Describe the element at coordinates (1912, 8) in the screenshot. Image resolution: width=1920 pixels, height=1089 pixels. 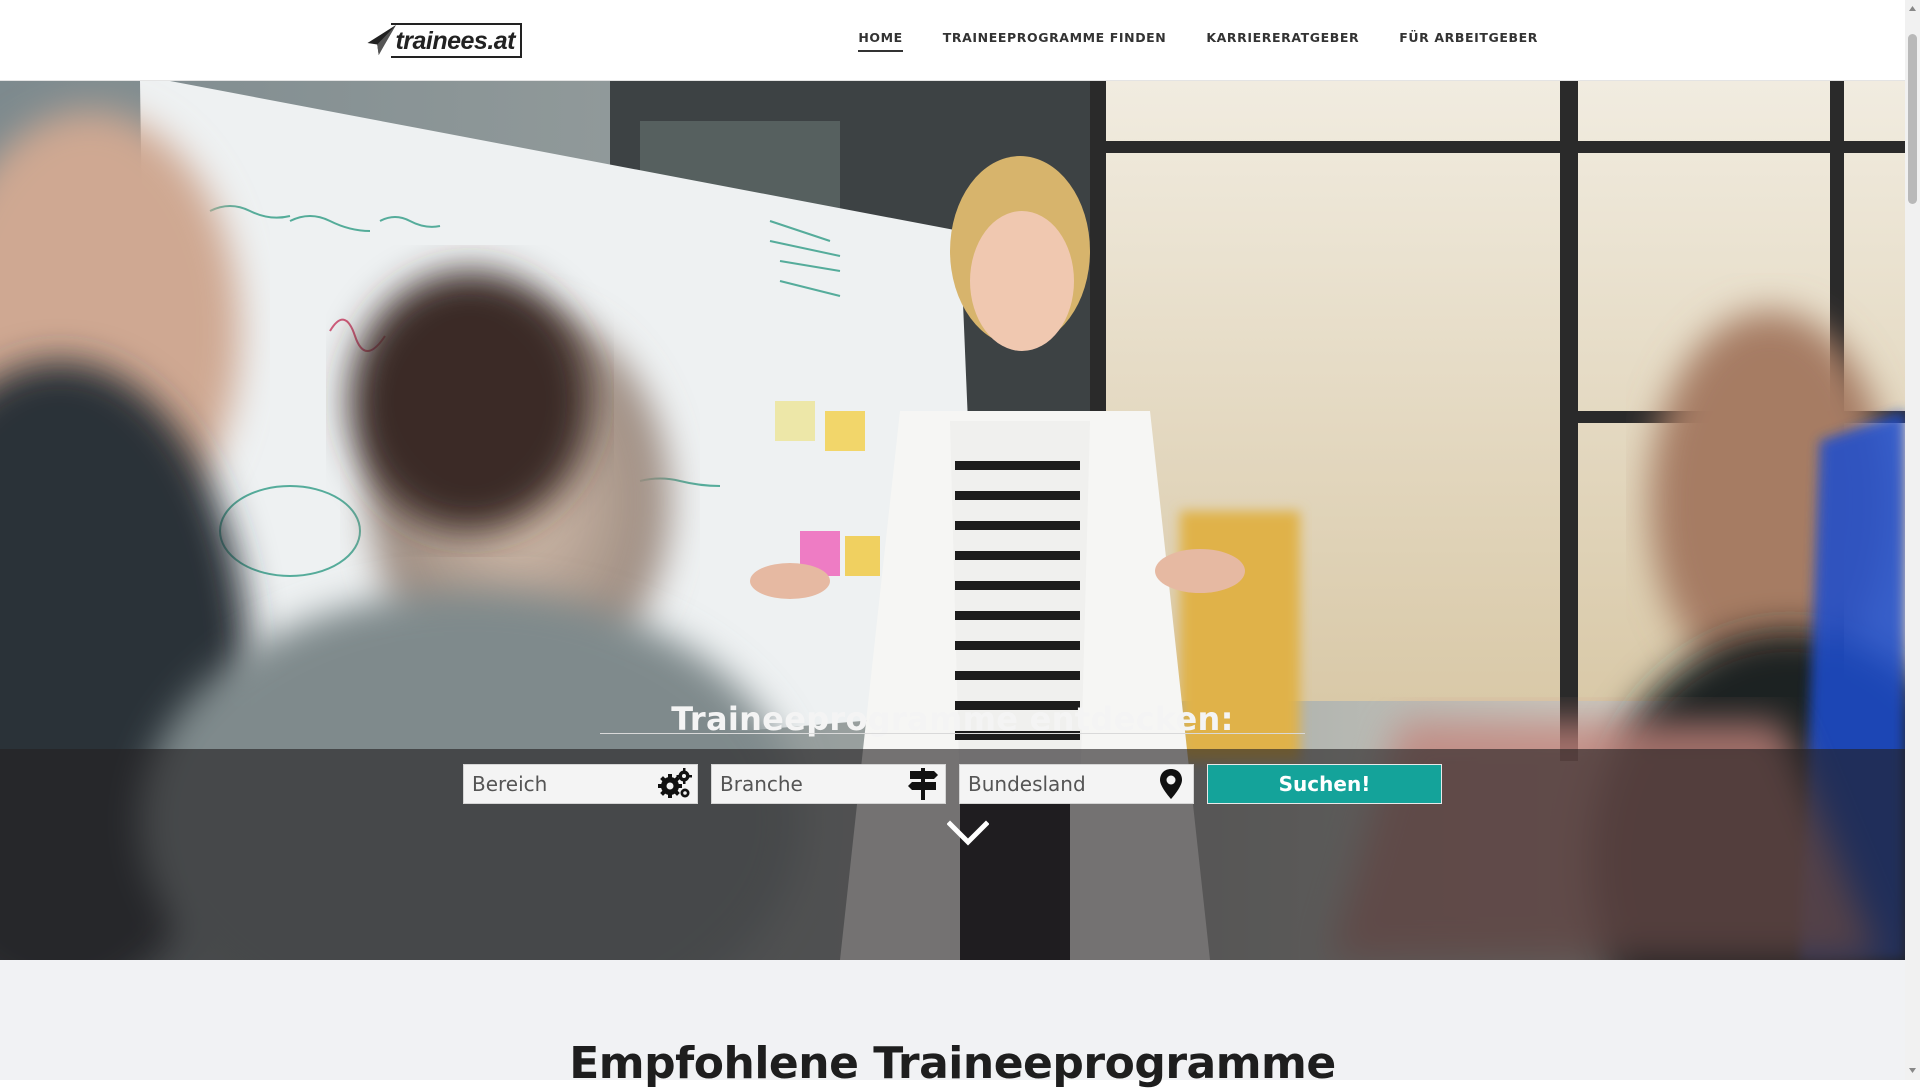
I see `scroll-up-icon` at that location.